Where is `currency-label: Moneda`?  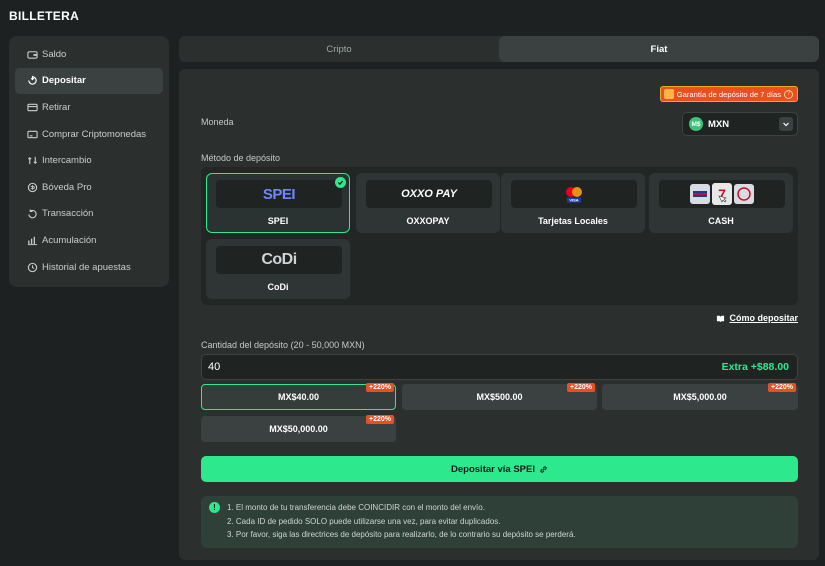
currency-label: Moneda is located at coordinates (217, 122).